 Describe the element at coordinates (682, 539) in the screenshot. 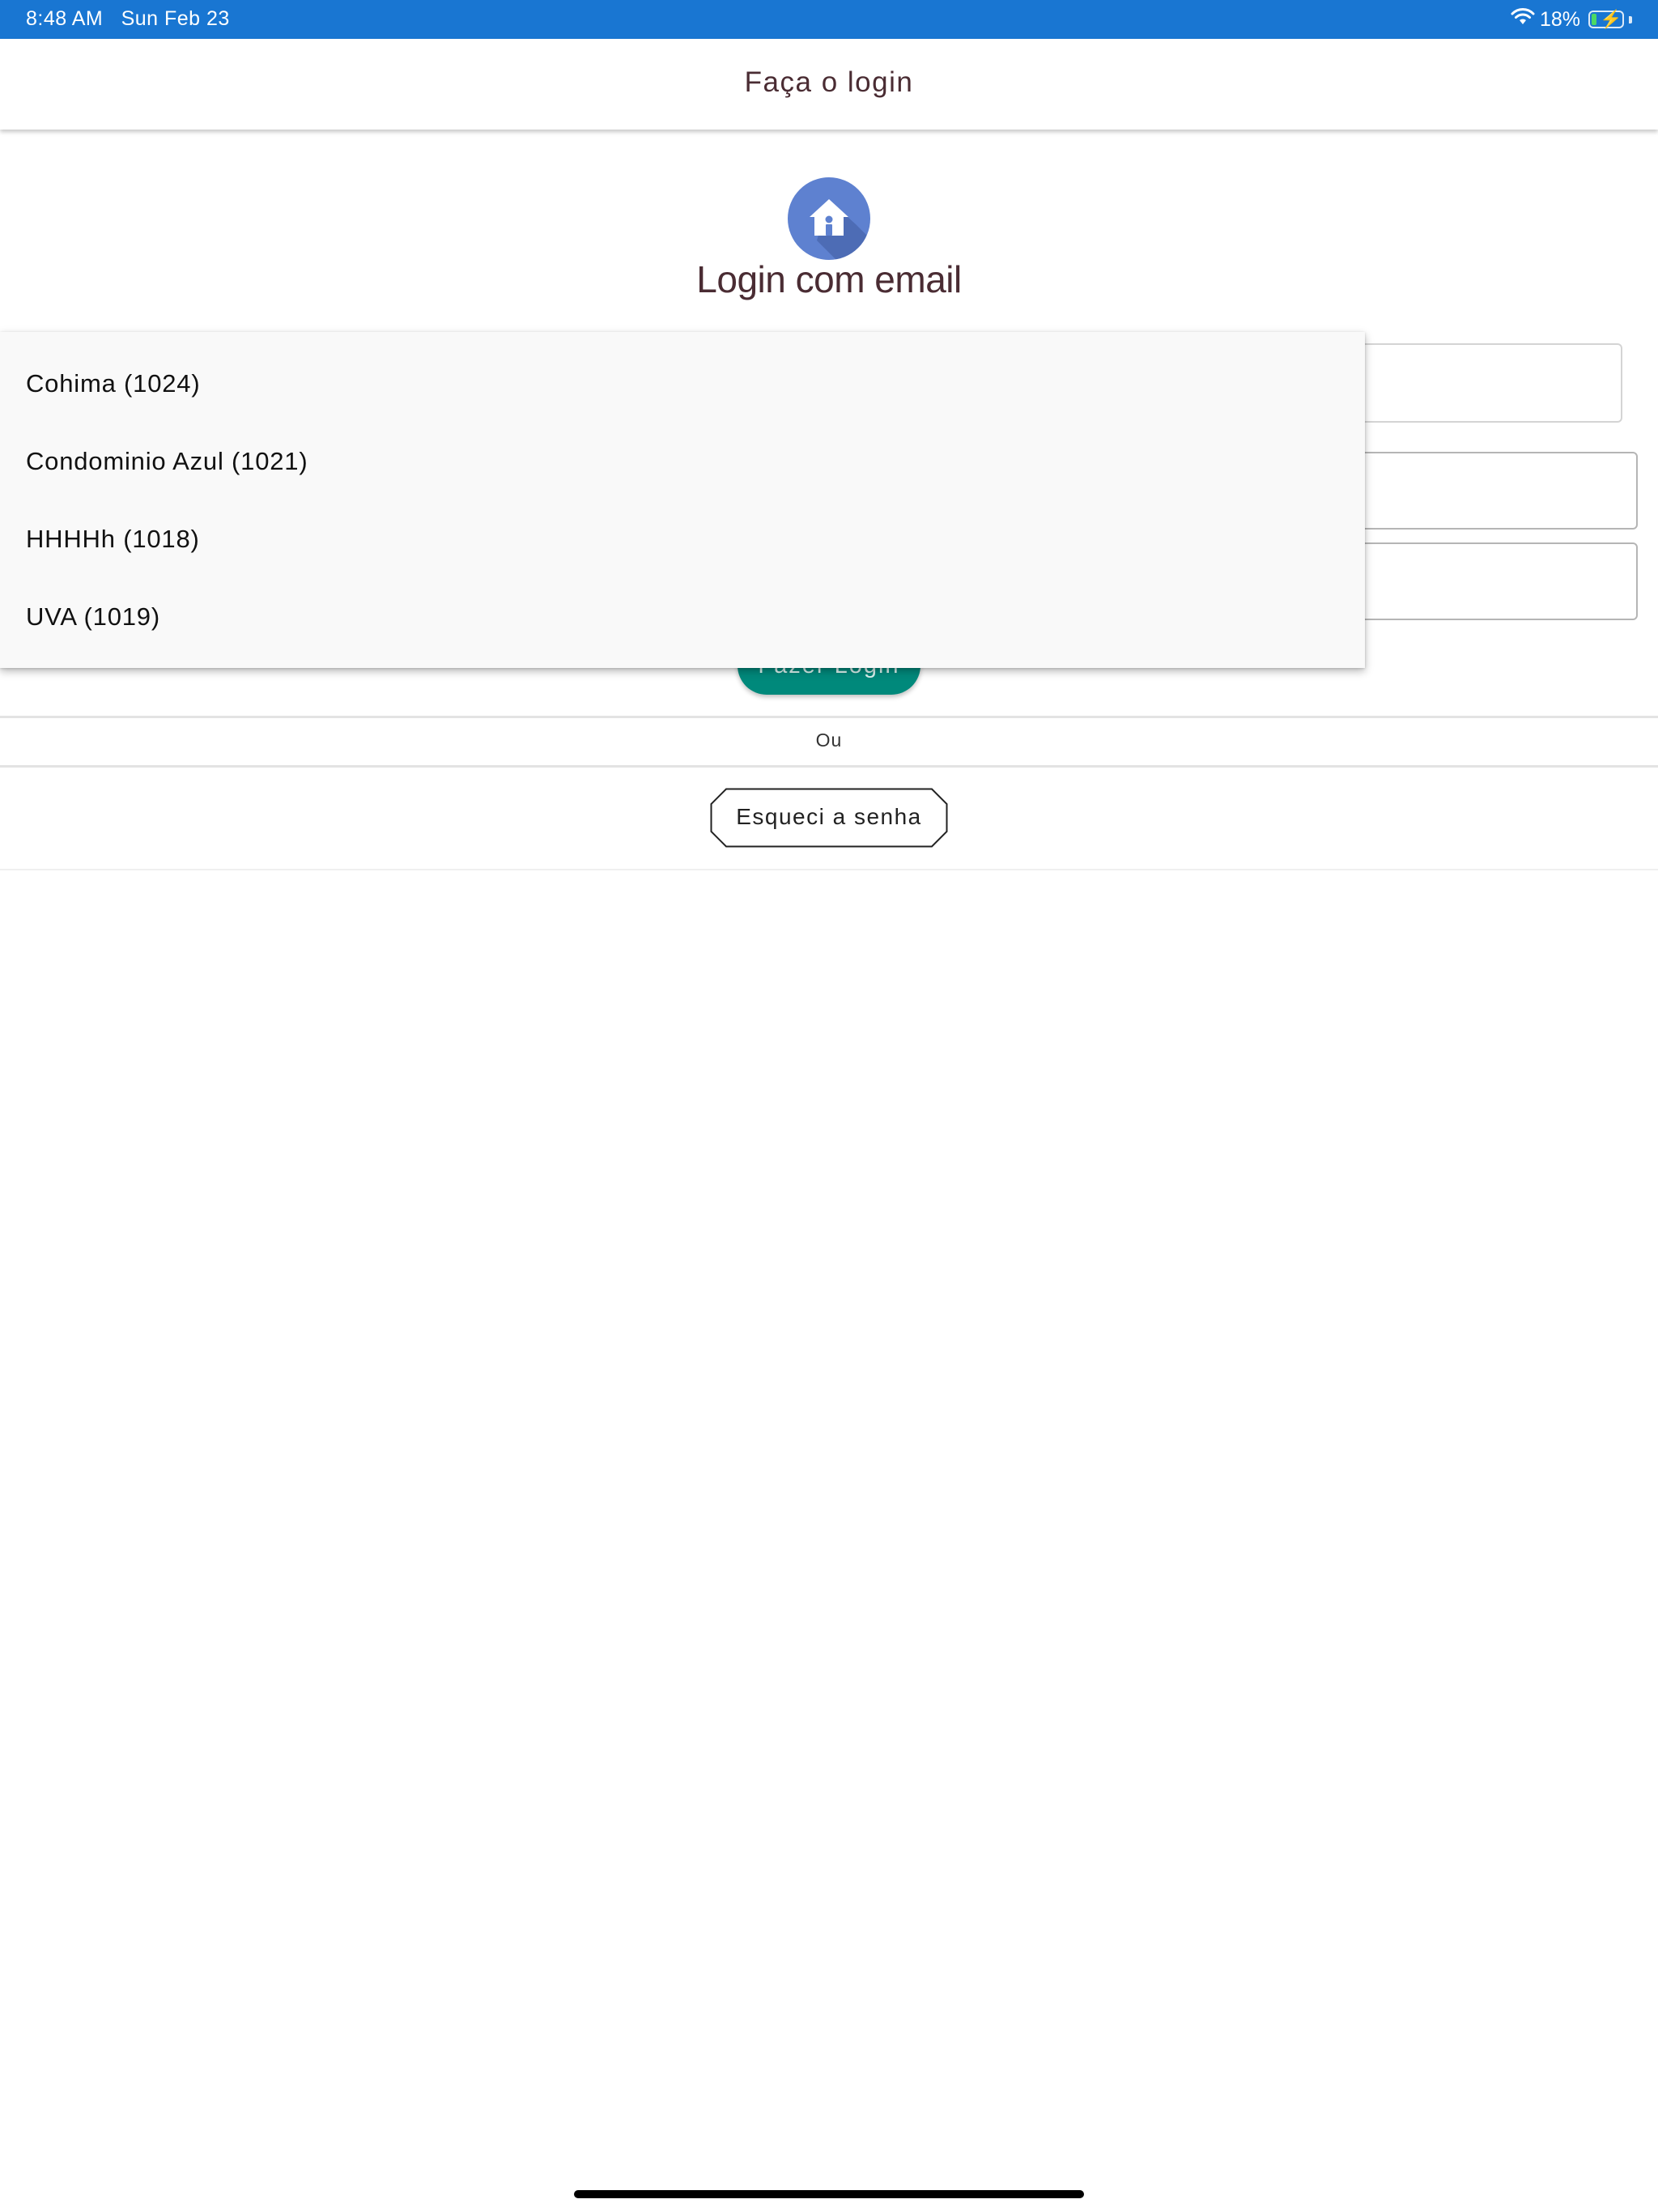

I see `dropdown-item: HHHHh (1018)` at that location.